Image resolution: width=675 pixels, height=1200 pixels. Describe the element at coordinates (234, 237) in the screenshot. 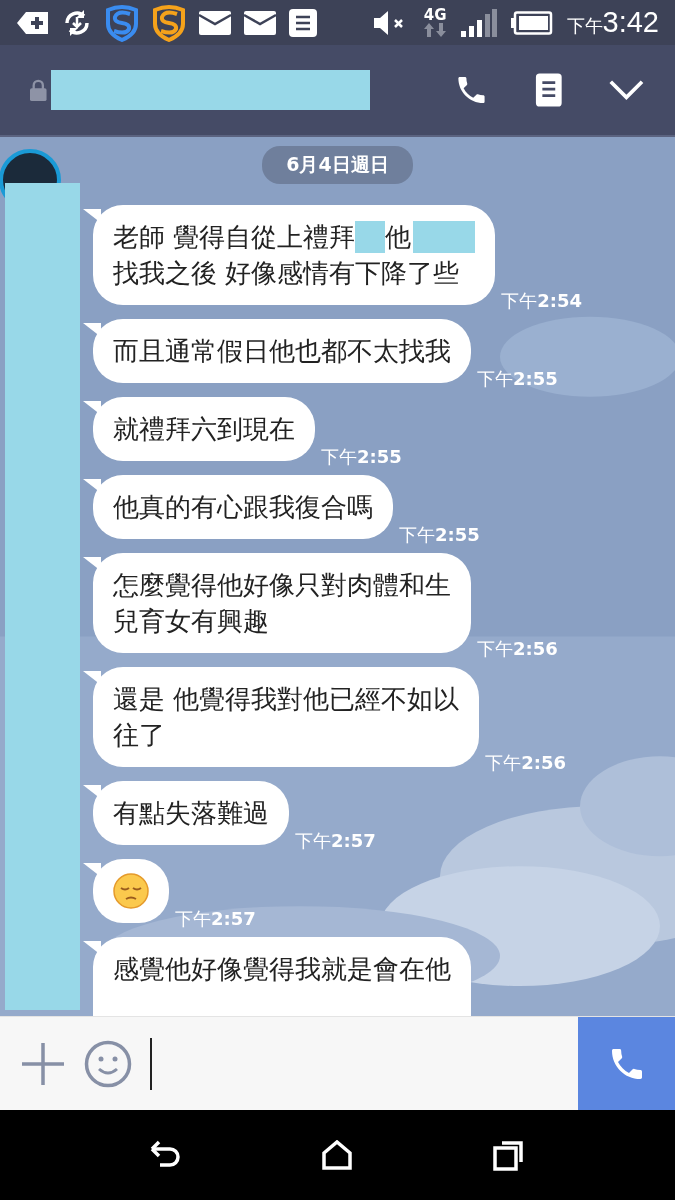

I see `message-text: 老師 覺得自從上禮拜` at that location.